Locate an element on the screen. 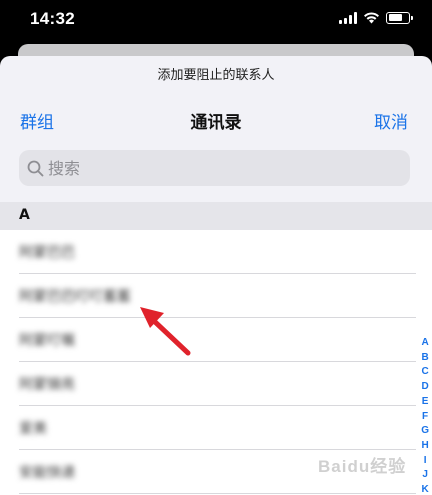 This screenshot has height=495, width=432. alphabet-index: A B C D E F G H I J K is located at coordinates (425, 415).